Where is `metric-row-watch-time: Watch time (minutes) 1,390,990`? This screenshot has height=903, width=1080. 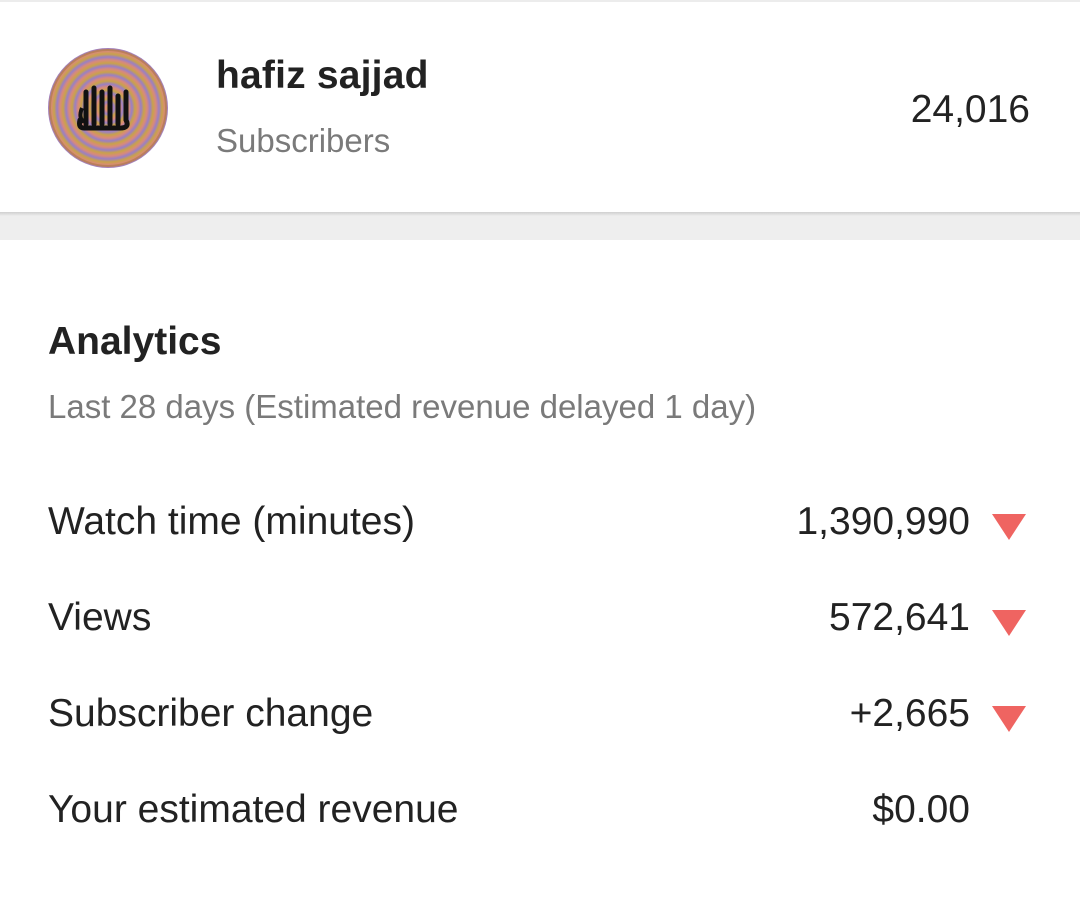
metric-row-watch-time: Watch time (minutes) 1,390,990 is located at coordinates (540, 530).